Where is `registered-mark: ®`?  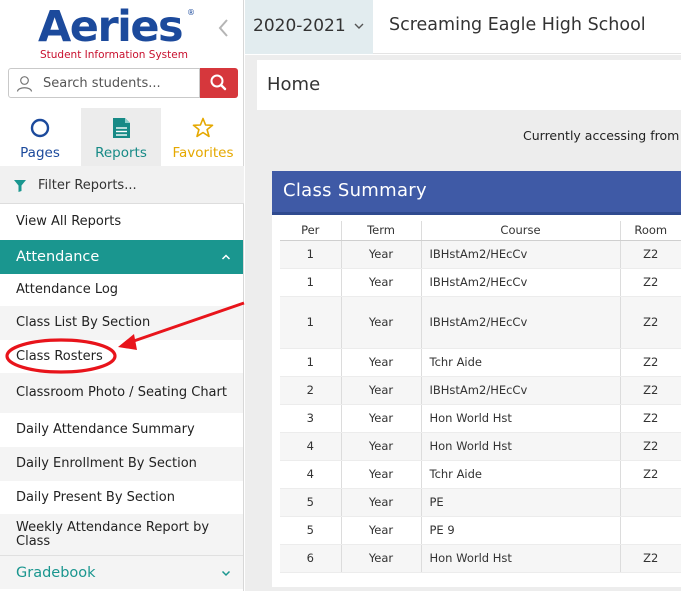
registered-mark: ® is located at coordinates (191, 12).